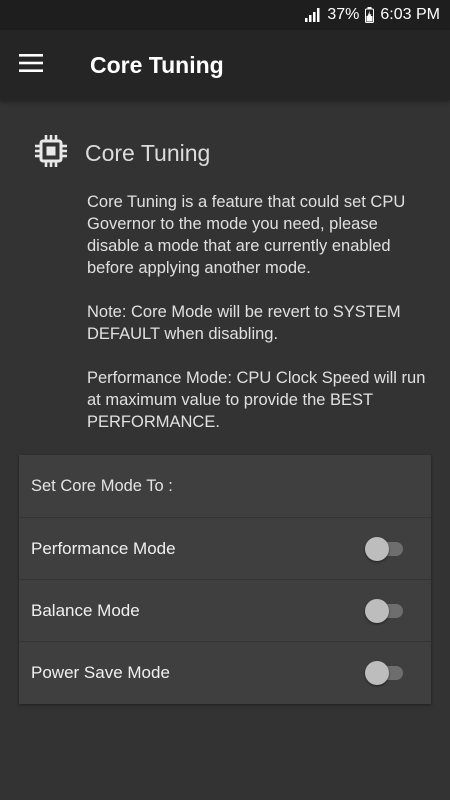 The width and height of the screenshot is (450, 800). Describe the element at coordinates (225, 15) in the screenshot. I see `status-bar: 37% 6:03 PM` at that location.